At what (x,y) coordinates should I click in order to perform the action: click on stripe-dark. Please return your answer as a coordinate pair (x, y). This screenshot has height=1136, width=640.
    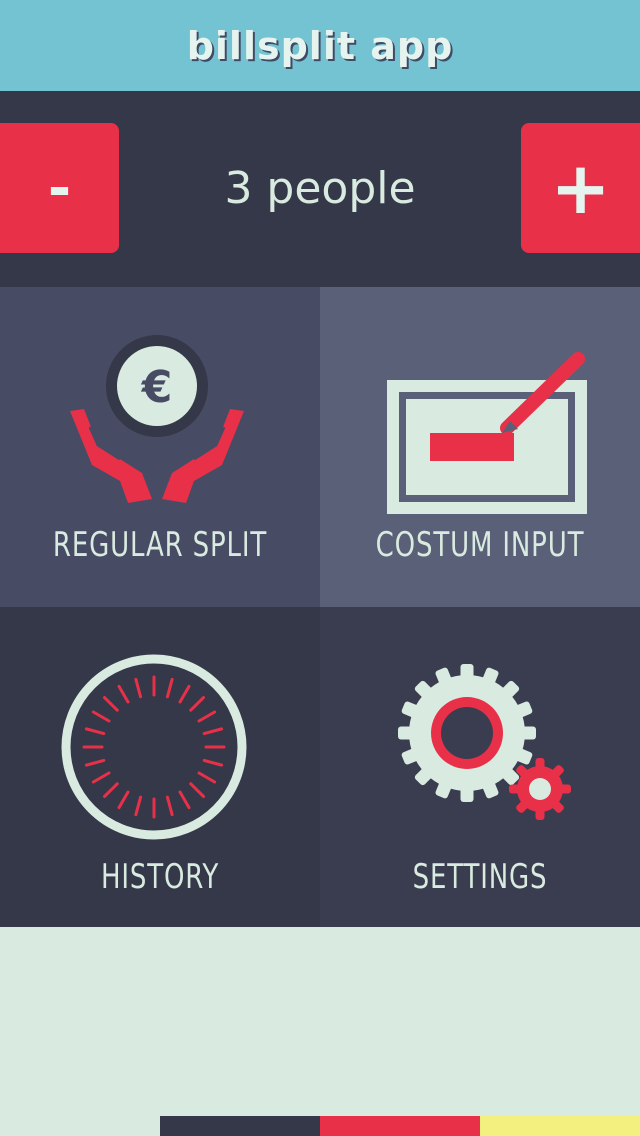
    Looking at the image, I should click on (240, 1126).